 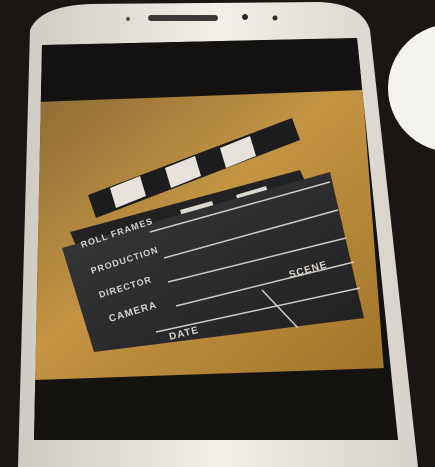 What do you see at coordinates (411, 88) in the screenshot?
I see `background-shape` at bounding box center [411, 88].